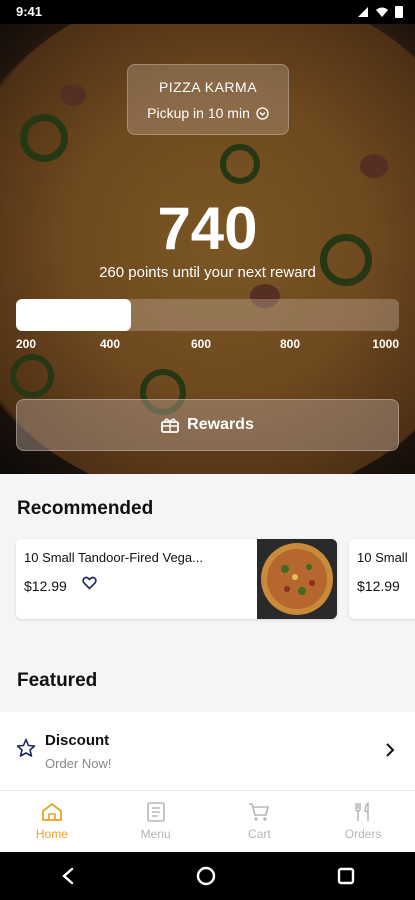  I want to click on progress-tick: 600, so click(201, 344).